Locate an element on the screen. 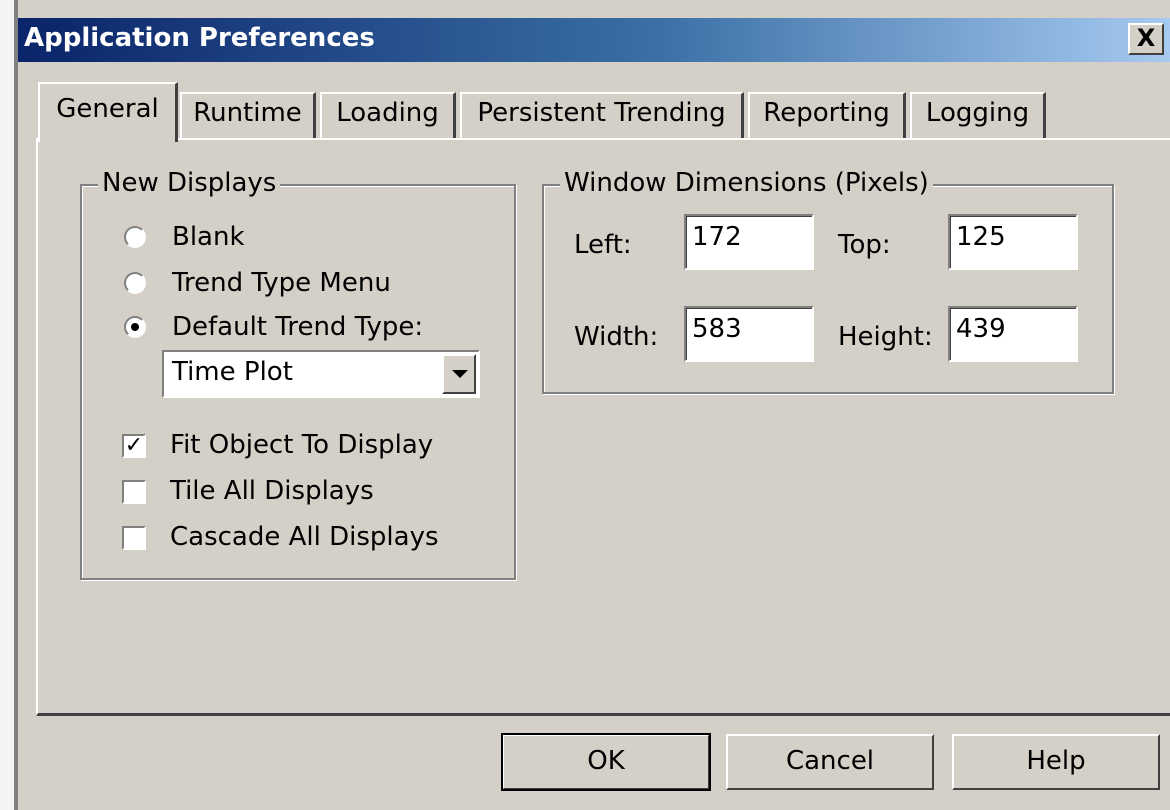 This screenshot has width=1170, height=810. title-bar: Application Preferences X is located at coordinates (594, 40).